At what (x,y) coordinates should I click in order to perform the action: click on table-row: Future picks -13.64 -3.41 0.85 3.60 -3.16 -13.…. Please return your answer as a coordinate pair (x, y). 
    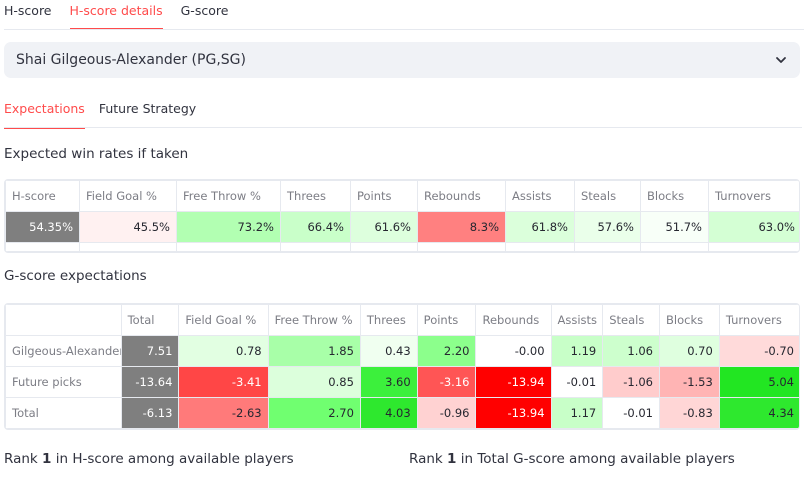
    Looking at the image, I should click on (402, 382).